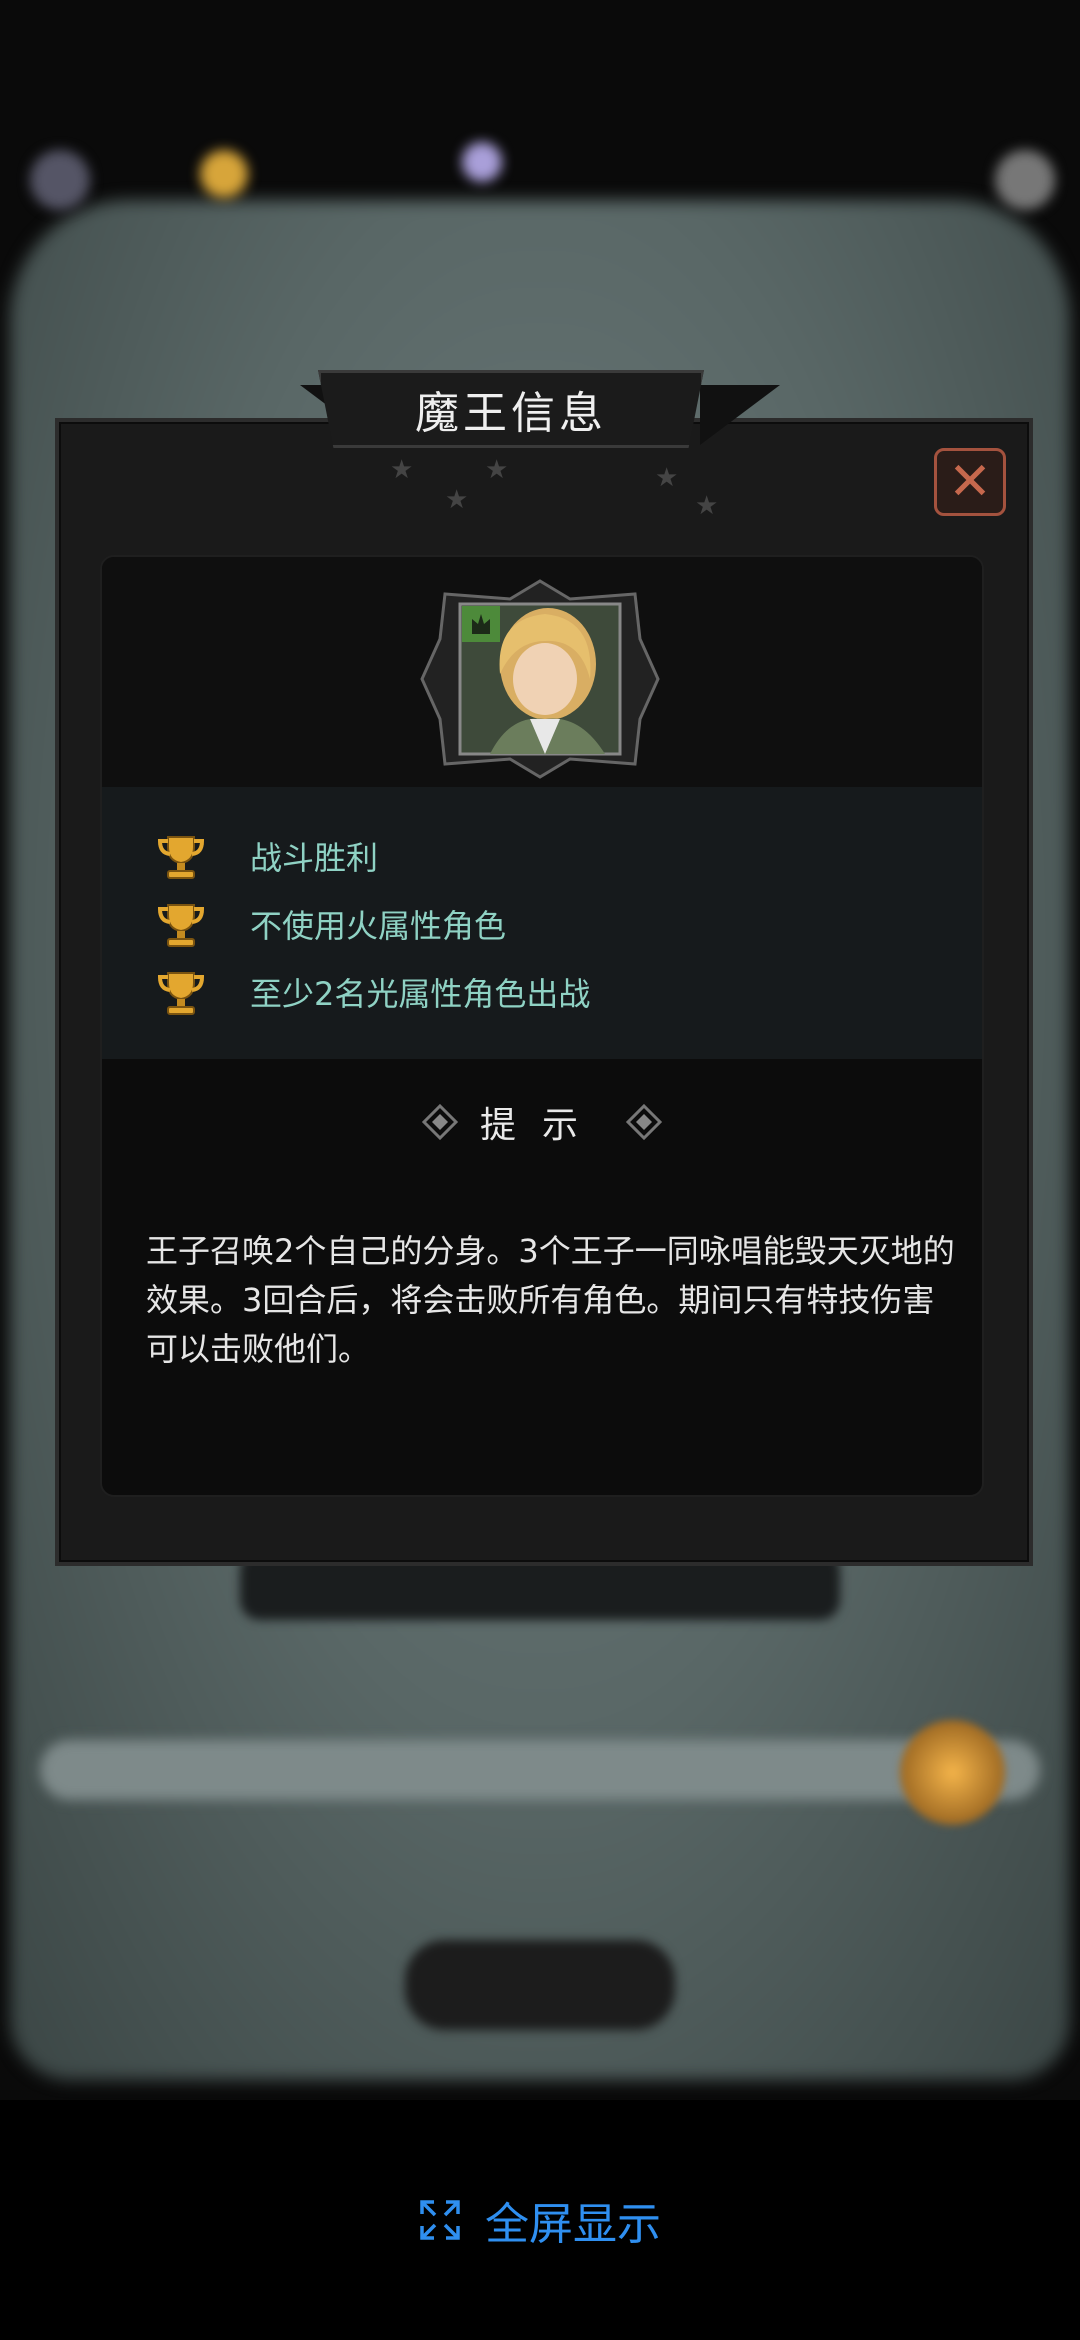  I want to click on portrait-area, so click(542, 672).